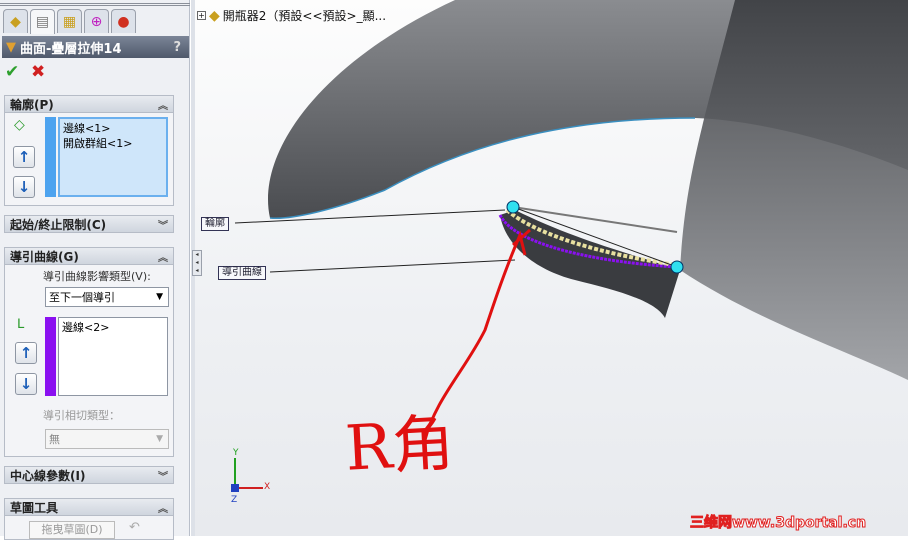  What do you see at coordinates (392, 266) in the screenshot?
I see `callout-leader` at bounding box center [392, 266].